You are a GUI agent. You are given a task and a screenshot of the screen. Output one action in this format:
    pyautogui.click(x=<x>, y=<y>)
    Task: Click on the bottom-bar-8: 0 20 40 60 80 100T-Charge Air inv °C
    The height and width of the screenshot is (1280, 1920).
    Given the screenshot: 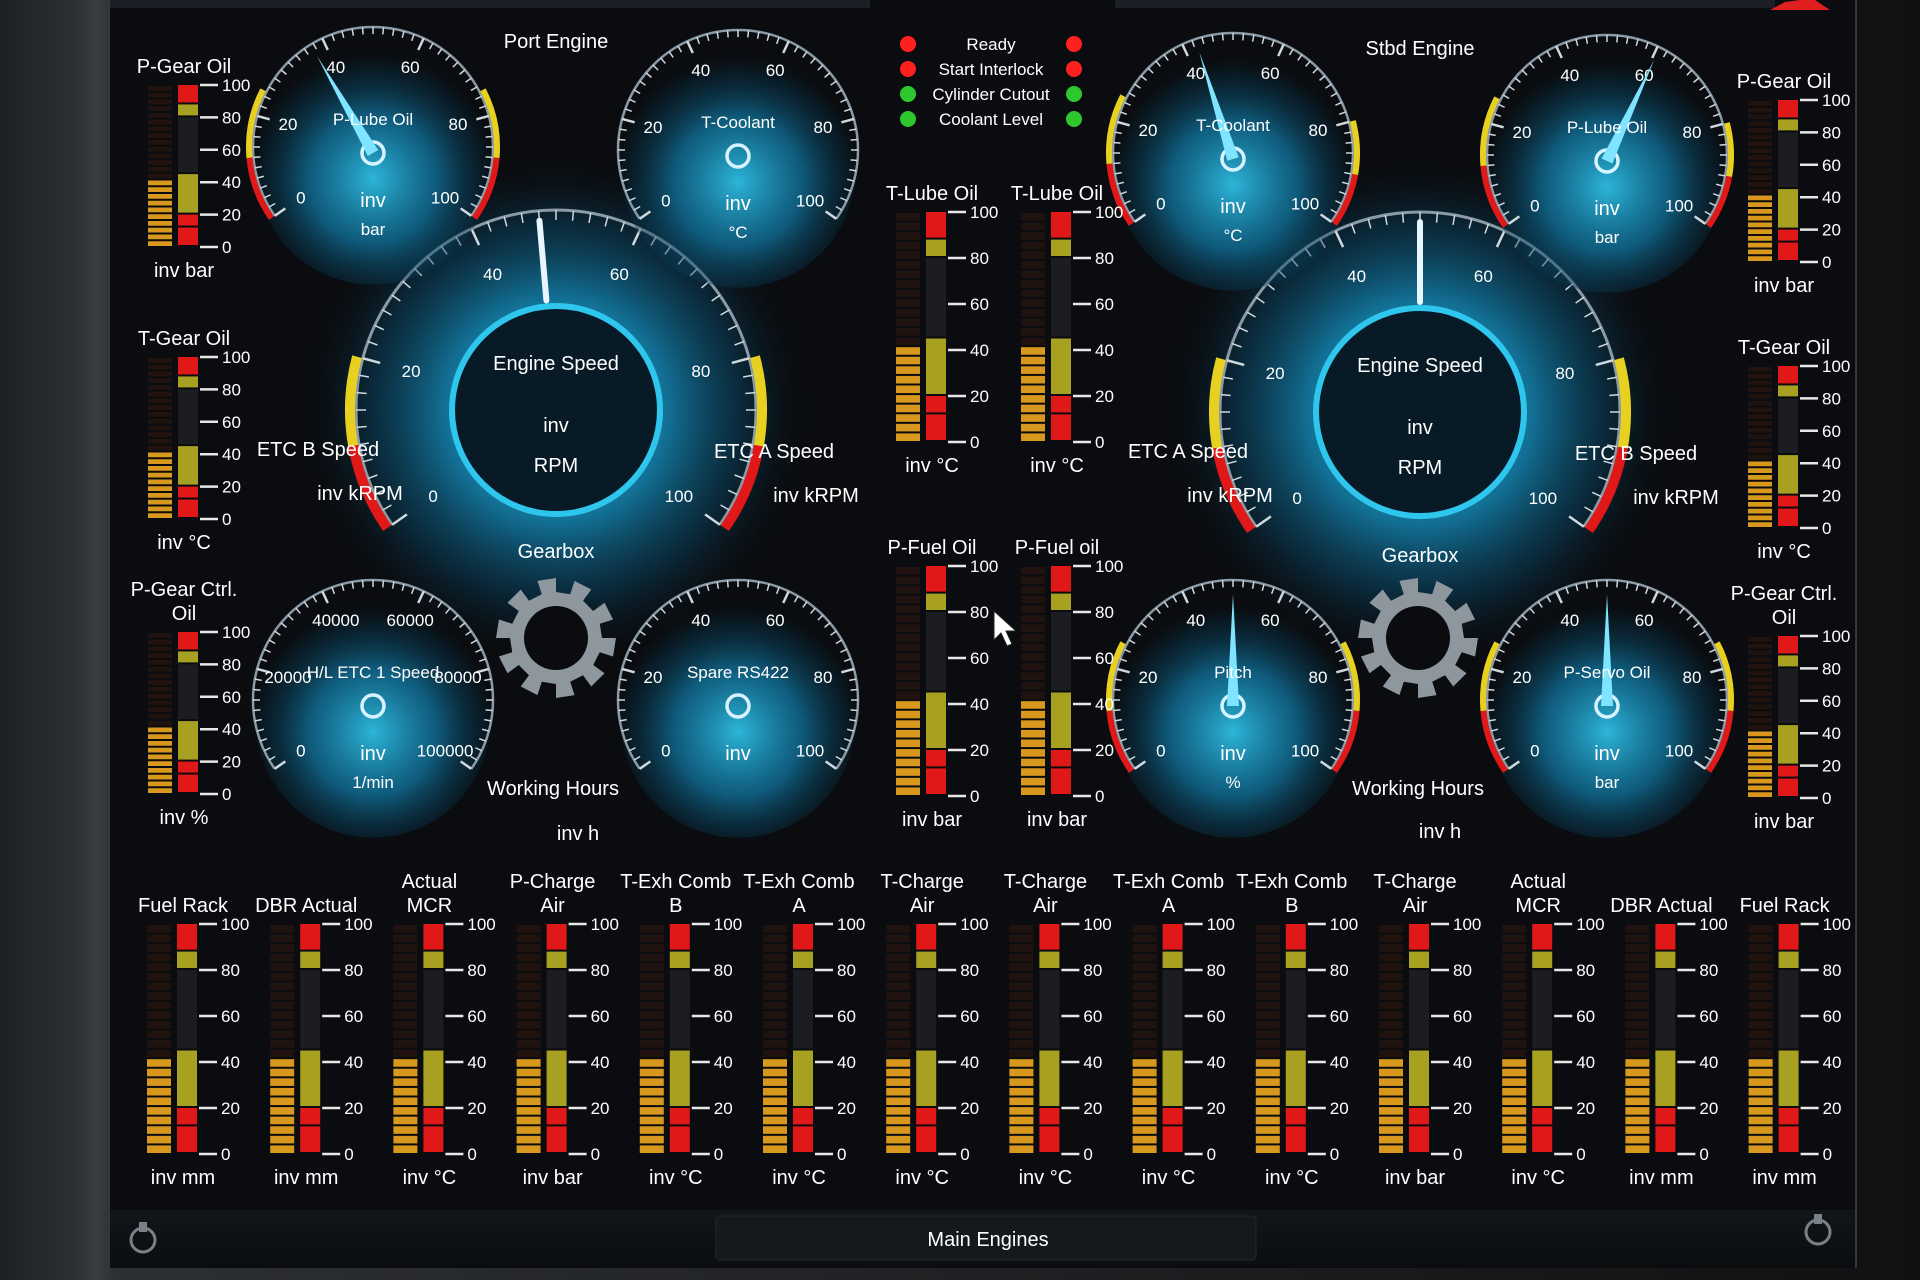 What is the action you would take?
    pyautogui.click(x=1058, y=1030)
    